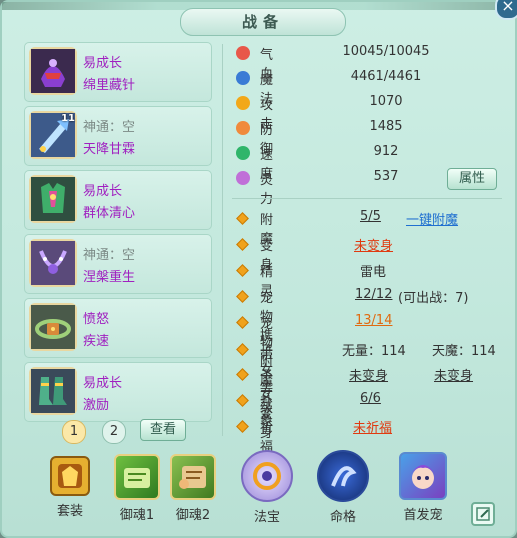 The height and width of the screenshot is (538, 517). What do you see at coordinates (243, 103) in the screenshot?
I see `attack-icon` at bounding box center [243, 103].